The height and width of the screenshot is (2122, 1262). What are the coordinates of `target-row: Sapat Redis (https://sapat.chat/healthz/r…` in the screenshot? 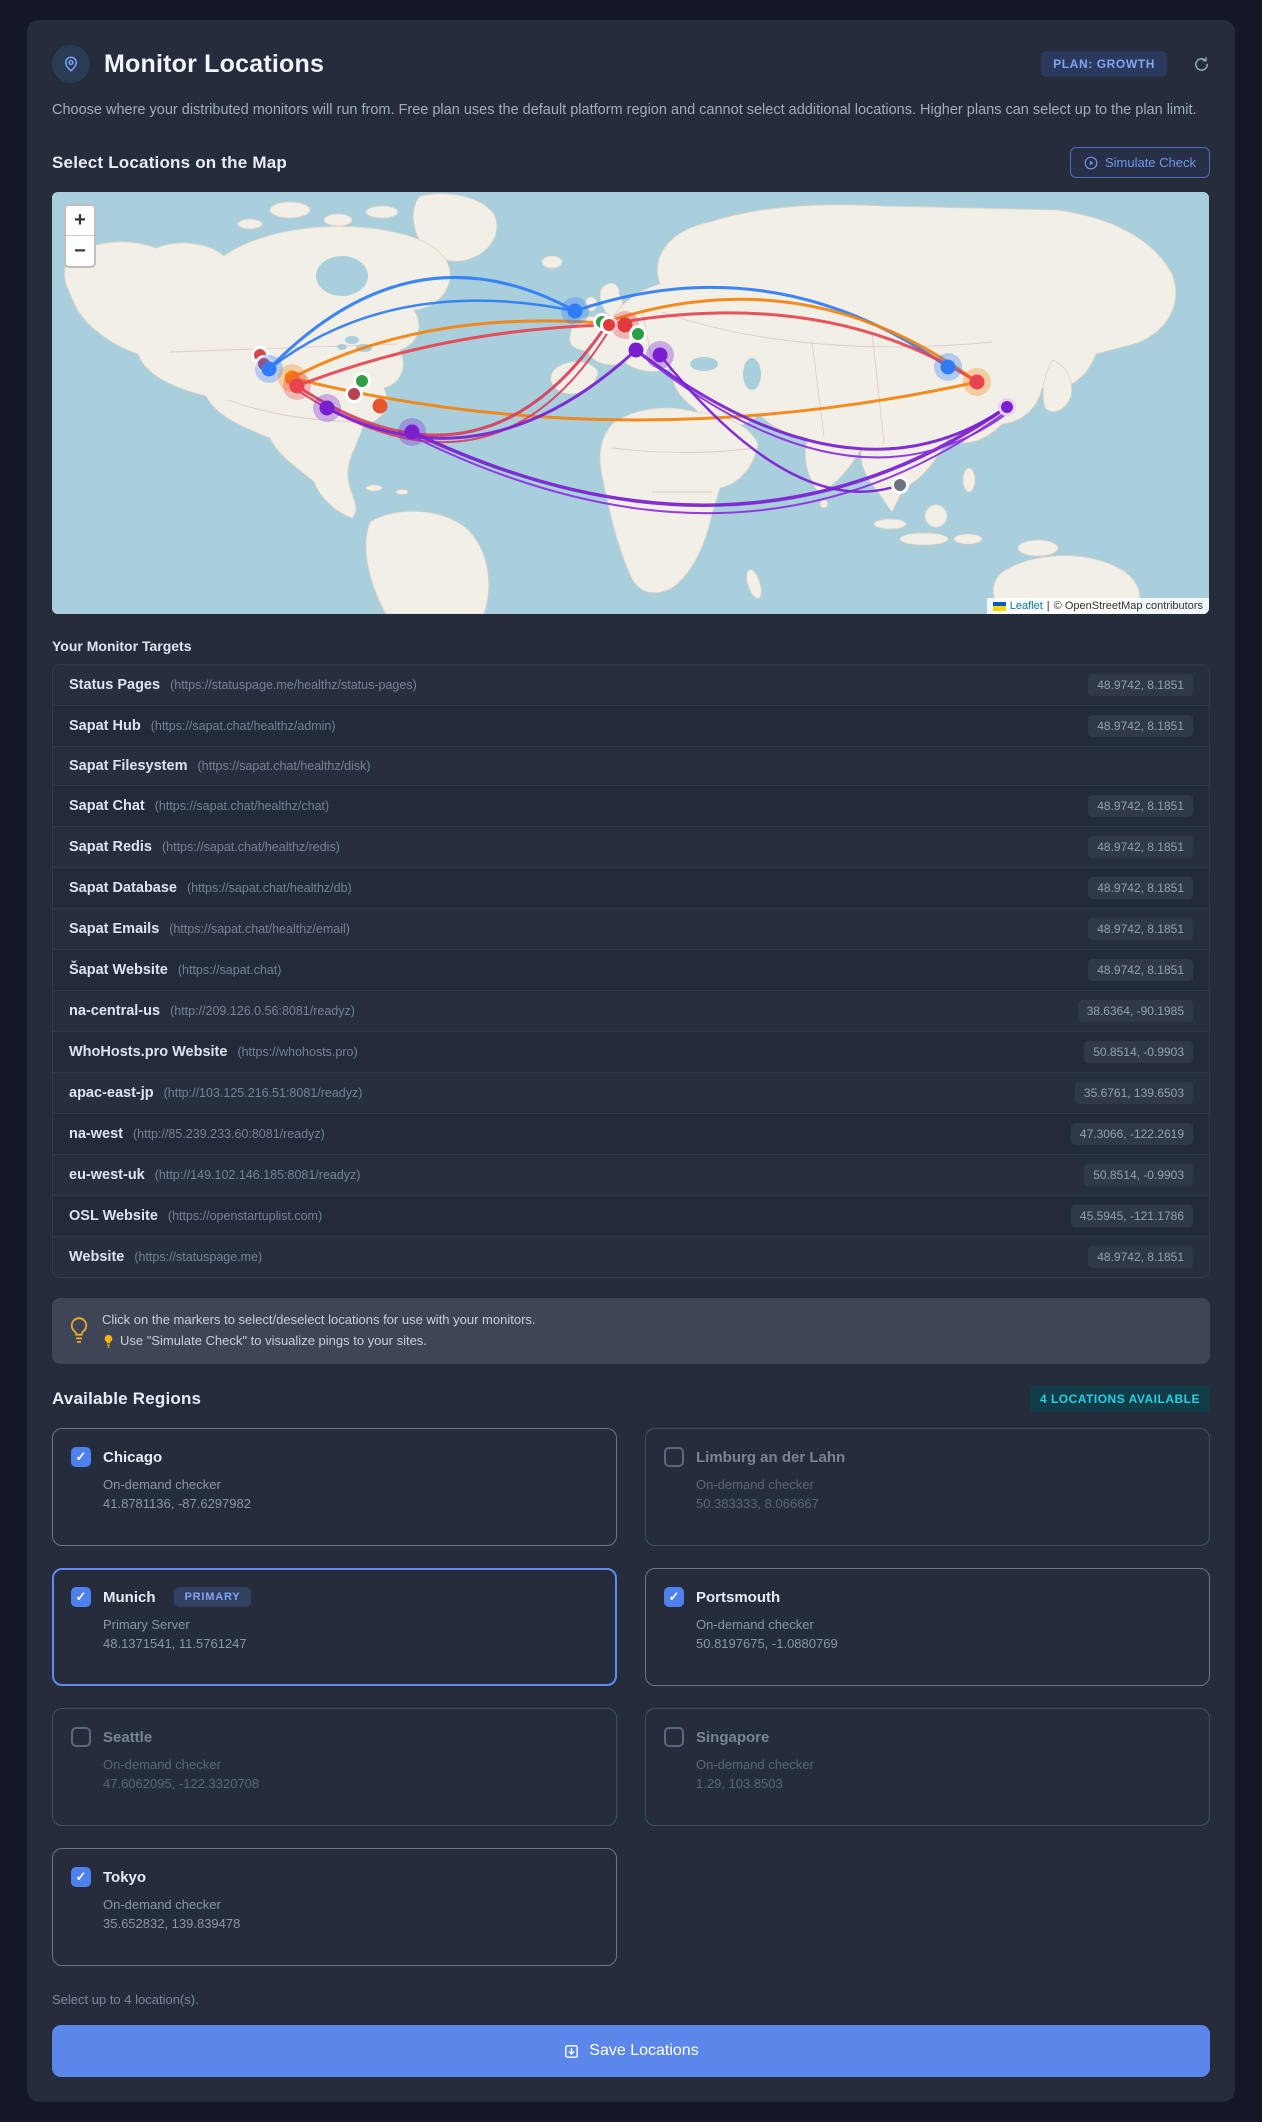 It's located at (631, 848).